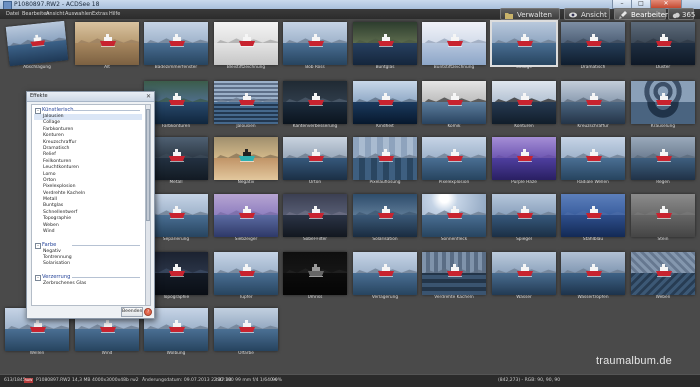 The width and height of the screenshot is (700, 387). I want to click on effects-list-item: Solarisation, so click(88, 264).